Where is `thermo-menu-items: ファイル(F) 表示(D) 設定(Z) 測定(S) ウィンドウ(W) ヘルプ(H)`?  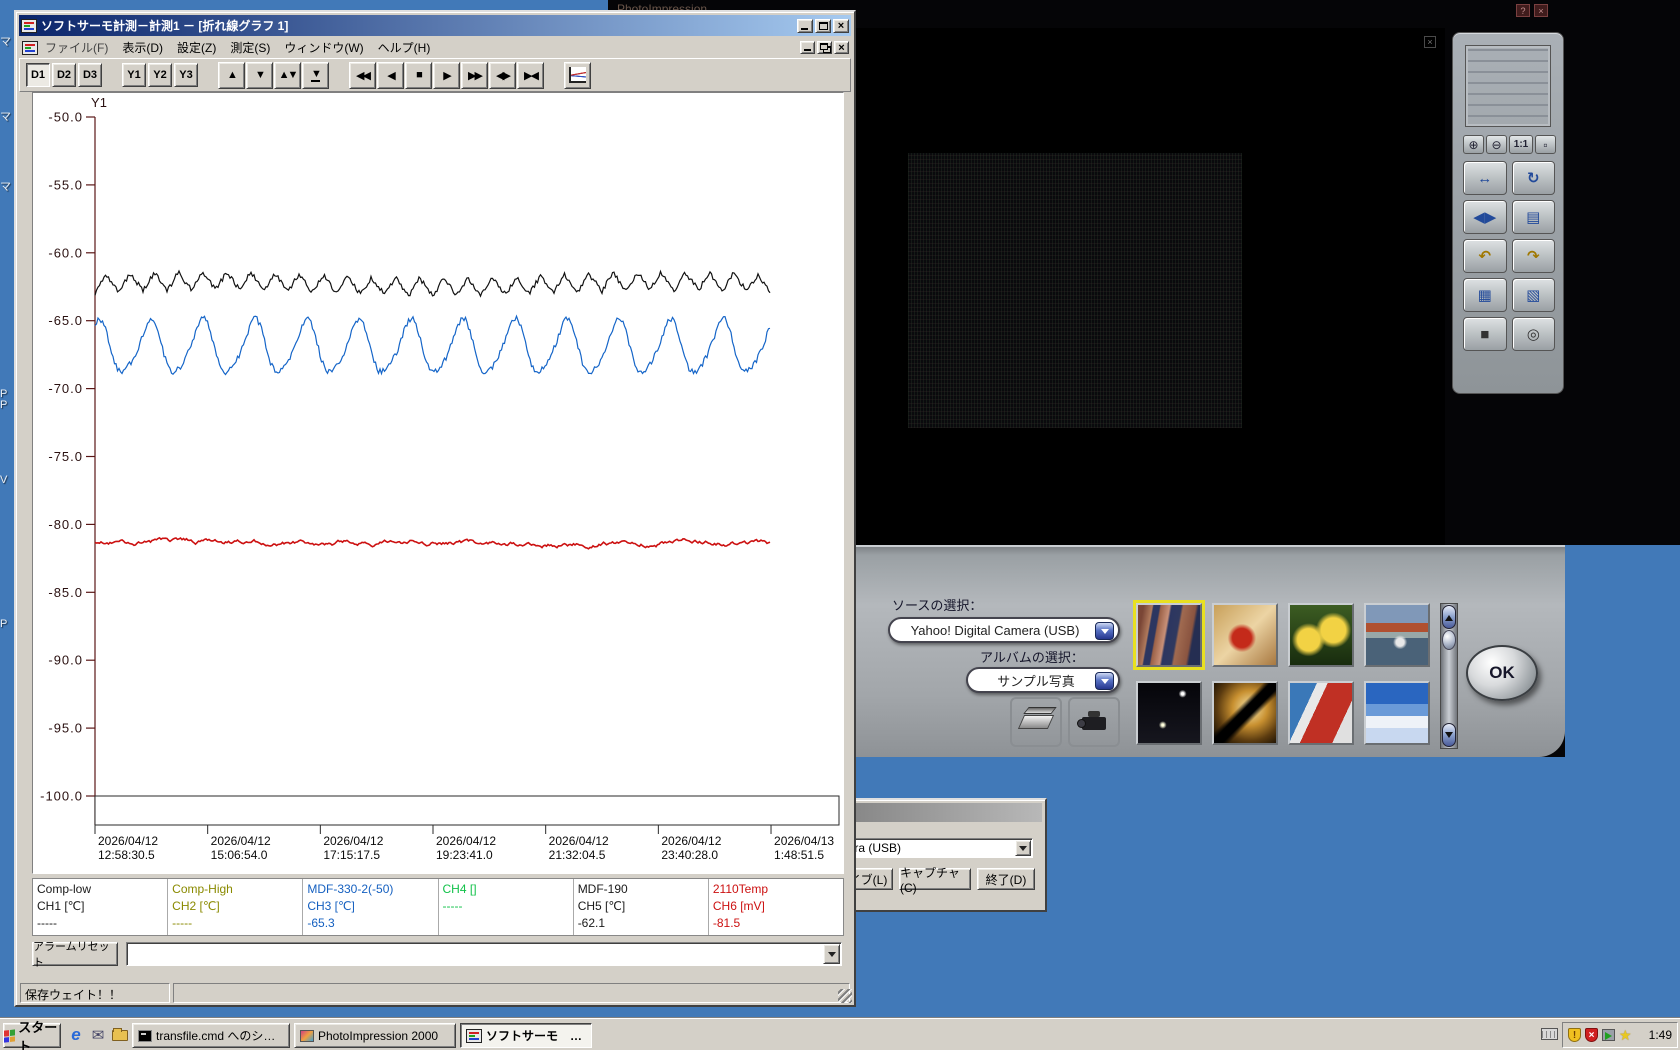 thermo-menu-items: ファイル(F) 表示(D) 設定(Z) 測定(S) ウィンドウ(W) ヘルプ(H) is located at coordinates (237, 47).